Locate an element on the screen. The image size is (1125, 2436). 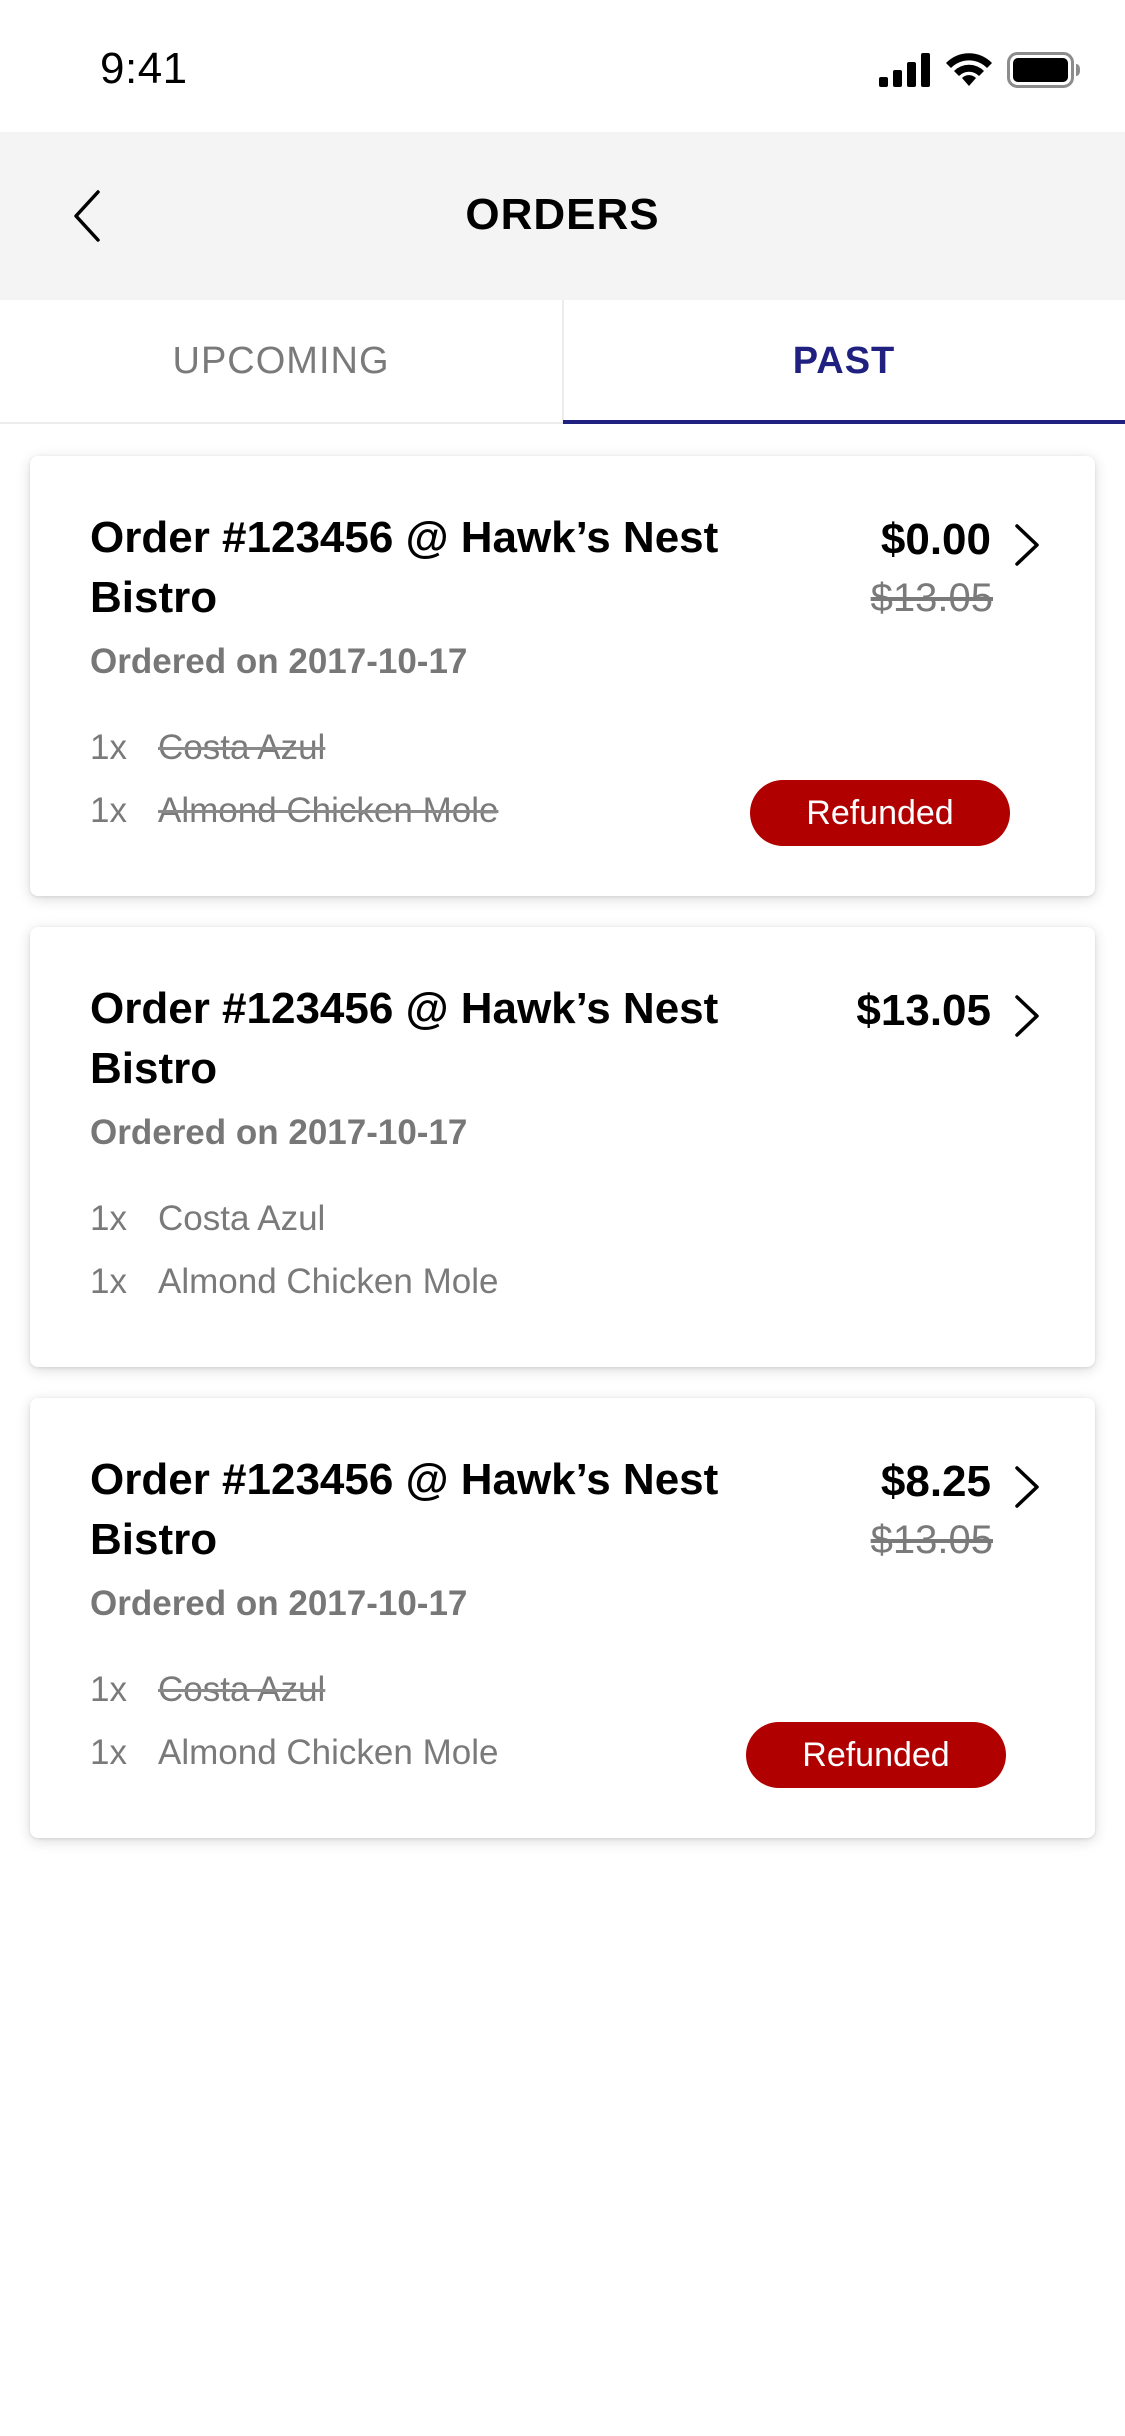
status-time: 9:41 is located at coordinates (144, 68).